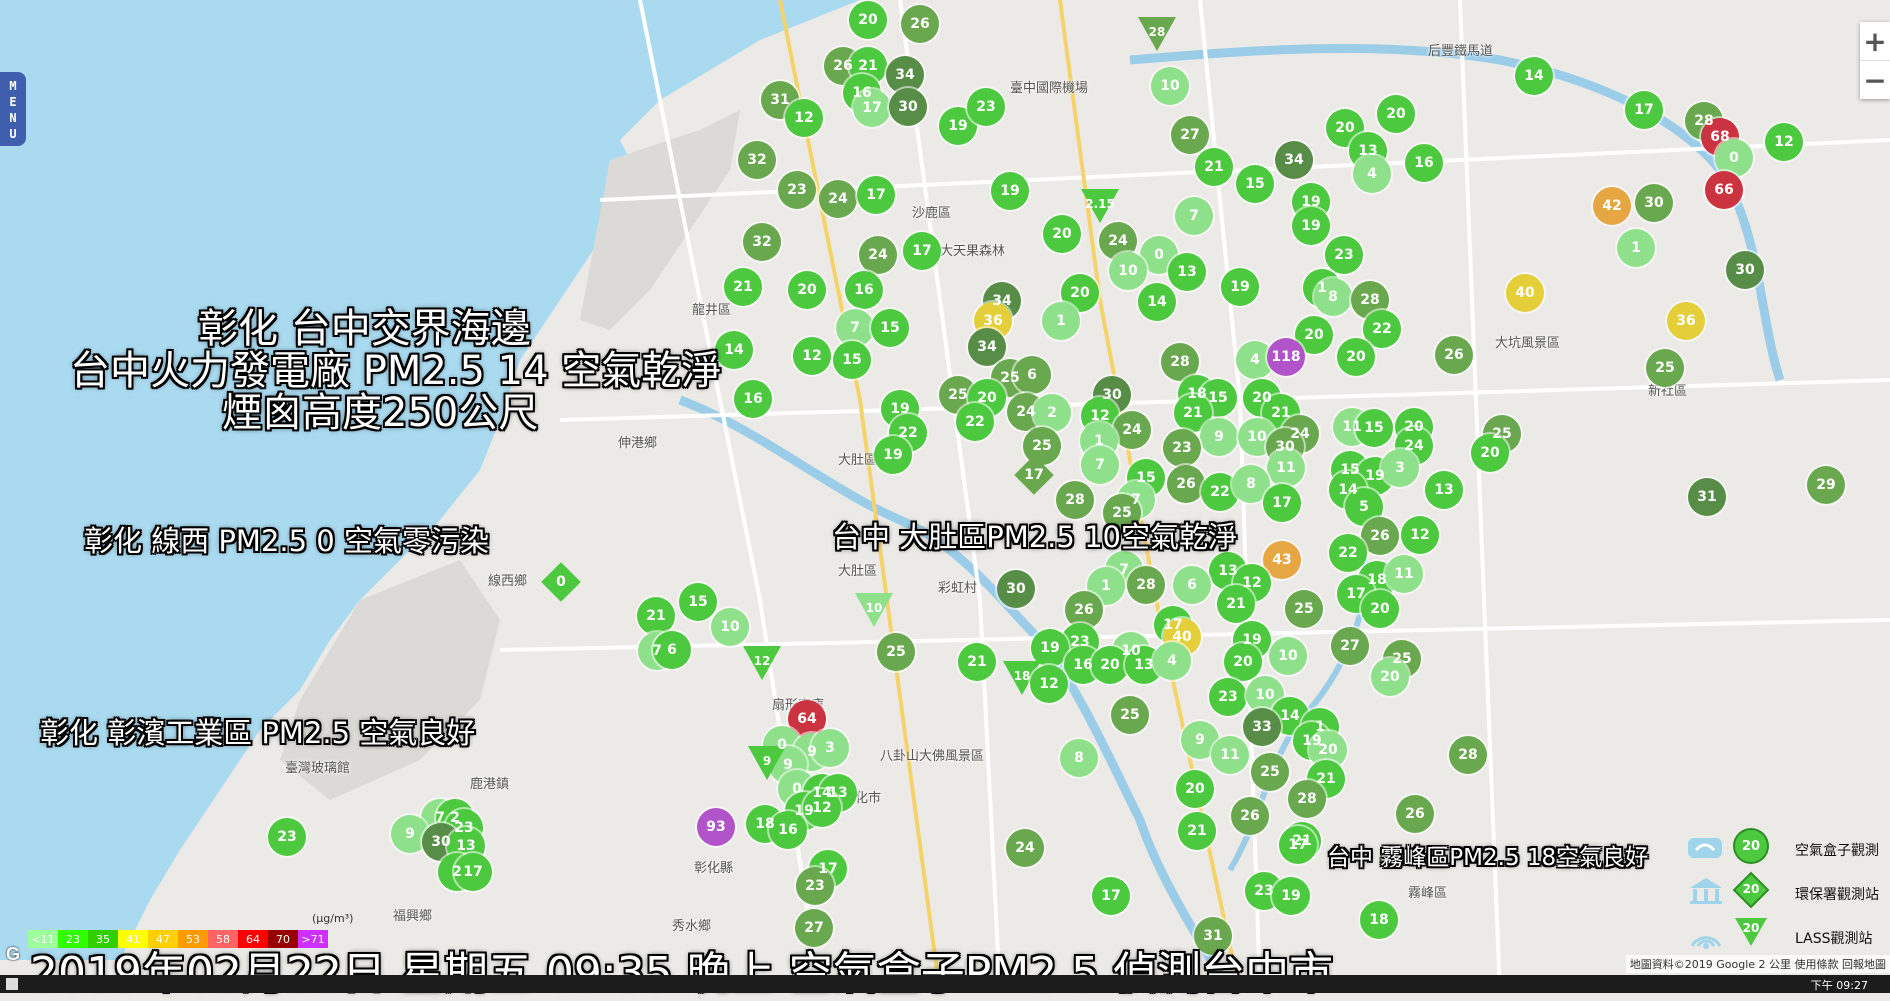 This screenshot has width=1890, height=1001. I want to click on airbox-marker: 9, so click(1219, 437).